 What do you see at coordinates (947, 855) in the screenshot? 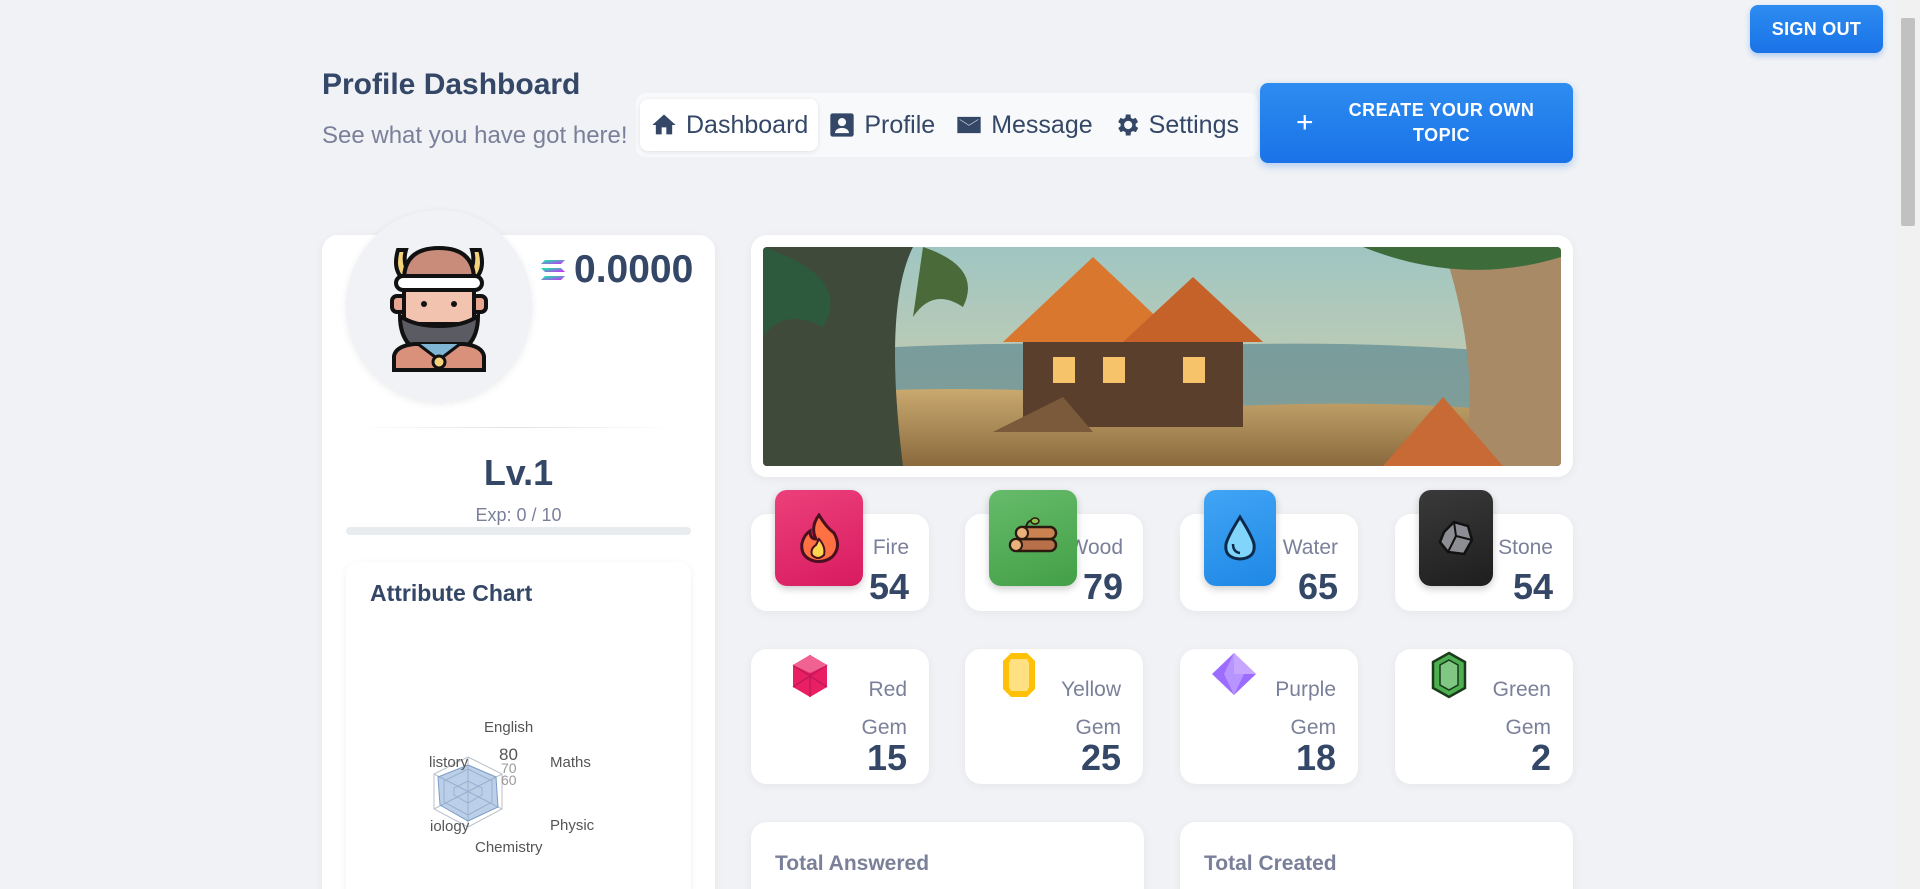
I see `total-answered-card: Total Answered` at bounding box center [947, 855].